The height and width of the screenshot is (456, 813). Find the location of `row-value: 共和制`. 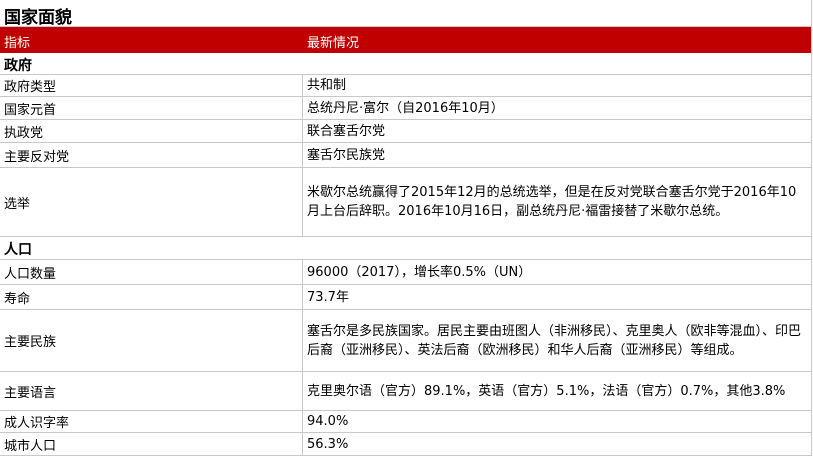

row-value: 共和制 is located at coordinates (327, 85).